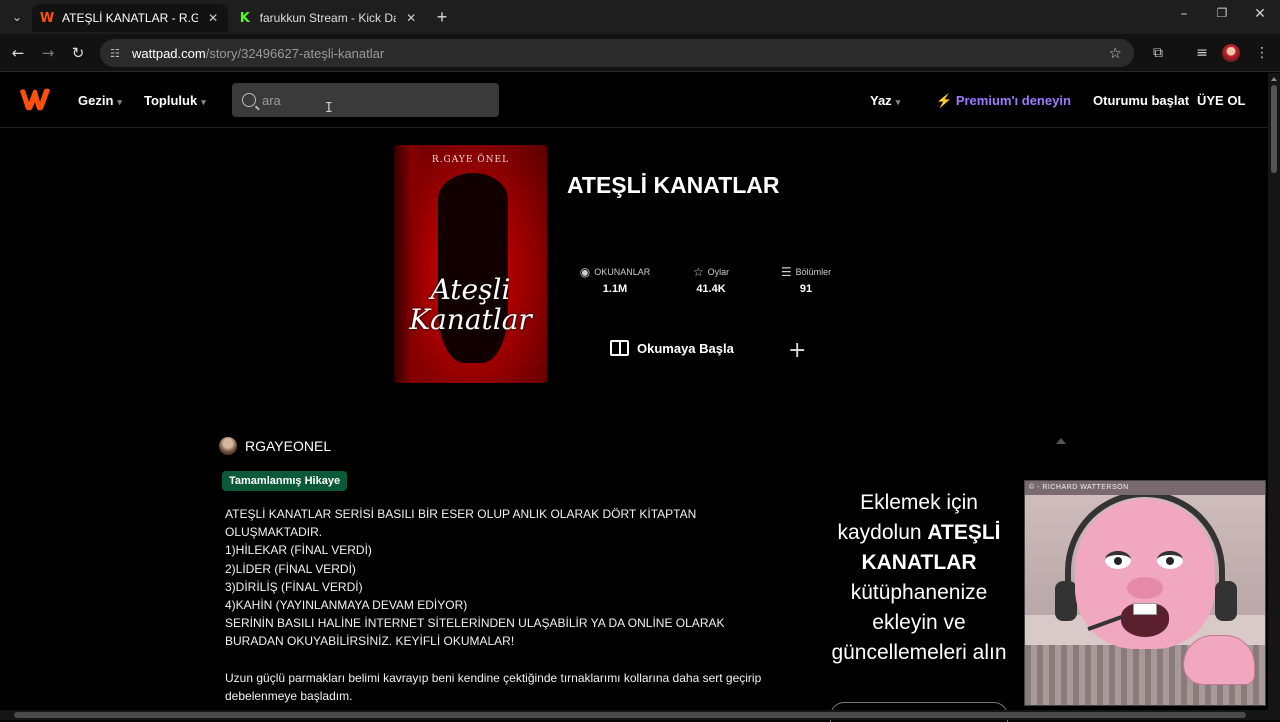  Describe the element at coordinates (1066, 601) in the screenshot. I see `earpiece-left` at that location.